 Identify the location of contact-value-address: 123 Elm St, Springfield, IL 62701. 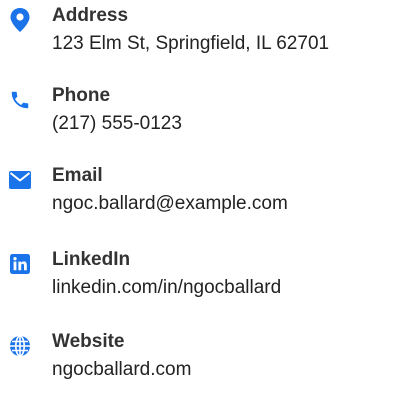
(191, 43).